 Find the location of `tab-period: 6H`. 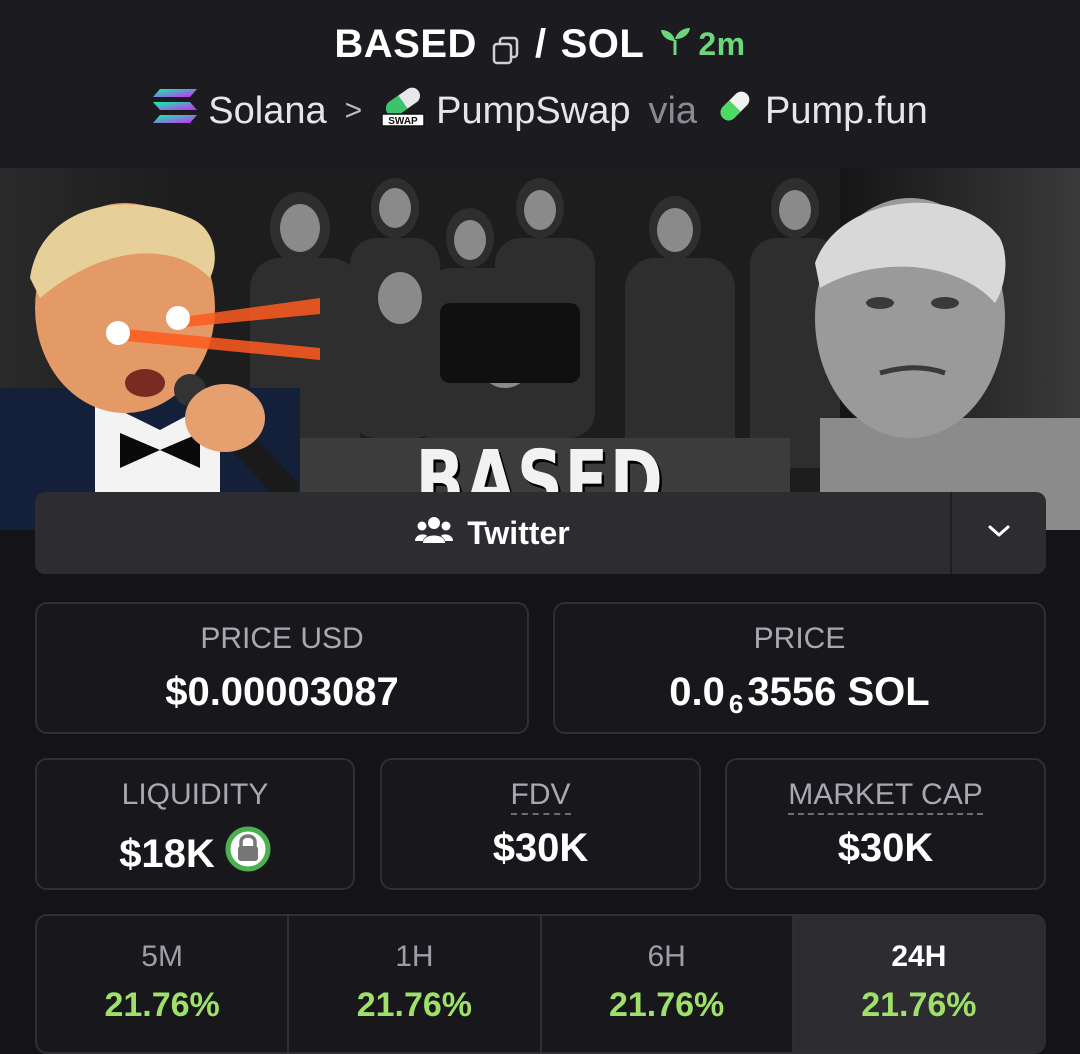

tab-period: 6H is located at coordinates (666, 956).